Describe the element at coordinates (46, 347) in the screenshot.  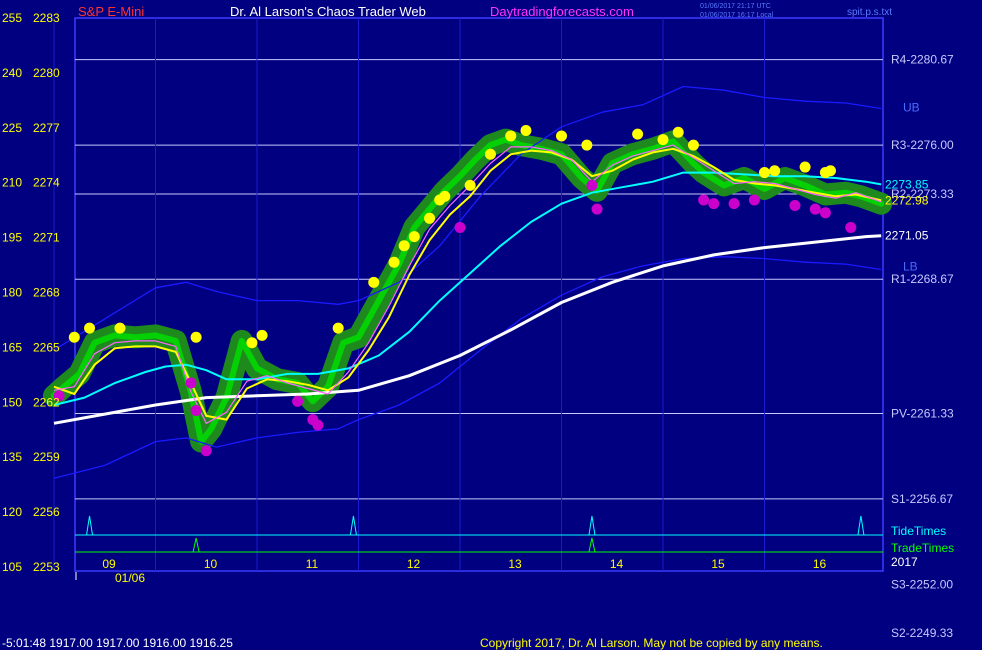
I see `y-price-6: 2265` at that location.